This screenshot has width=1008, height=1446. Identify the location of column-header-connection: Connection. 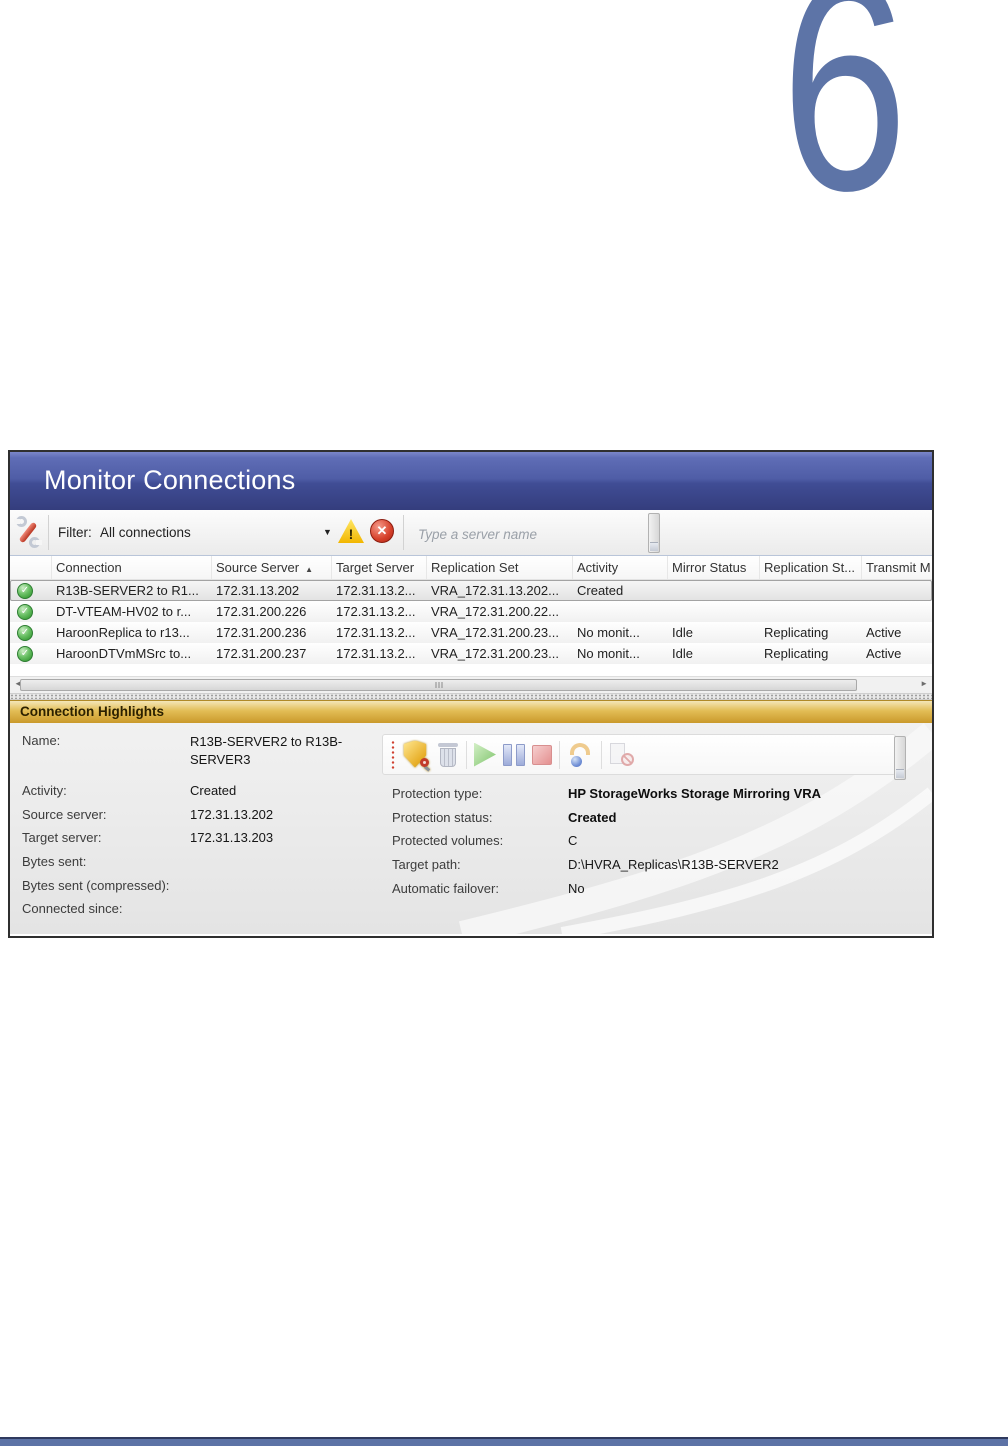
(132, 567).